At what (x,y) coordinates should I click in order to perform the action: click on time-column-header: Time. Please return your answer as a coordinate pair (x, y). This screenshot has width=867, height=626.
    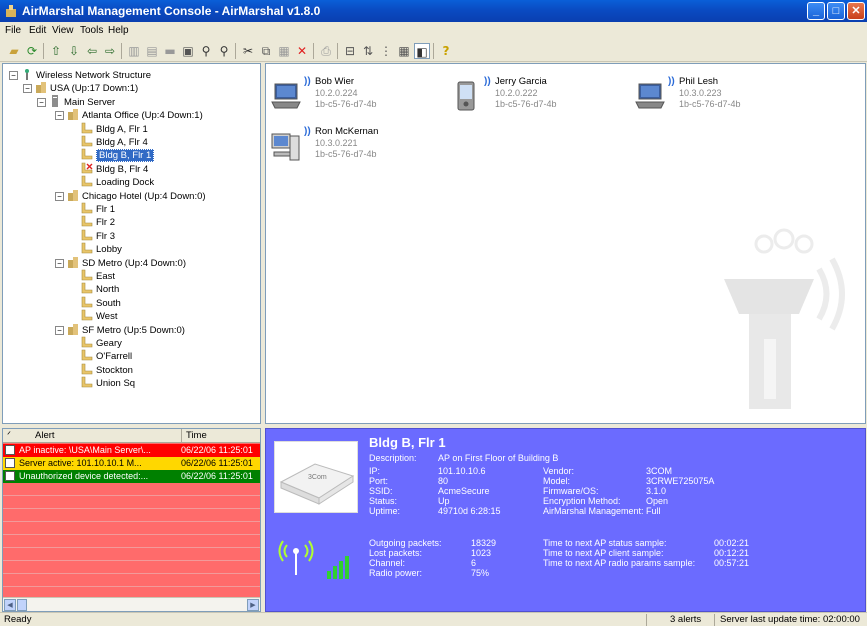
    Looking at the image, I should click on (196, 435).